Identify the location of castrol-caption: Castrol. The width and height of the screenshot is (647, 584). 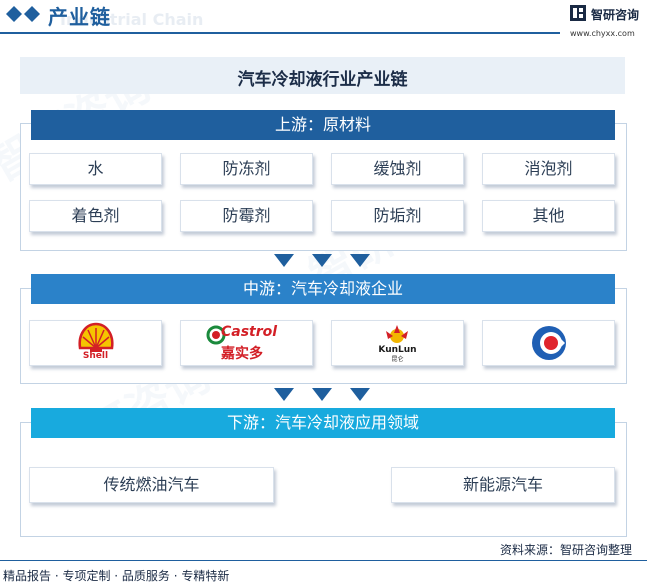
(249, 332).